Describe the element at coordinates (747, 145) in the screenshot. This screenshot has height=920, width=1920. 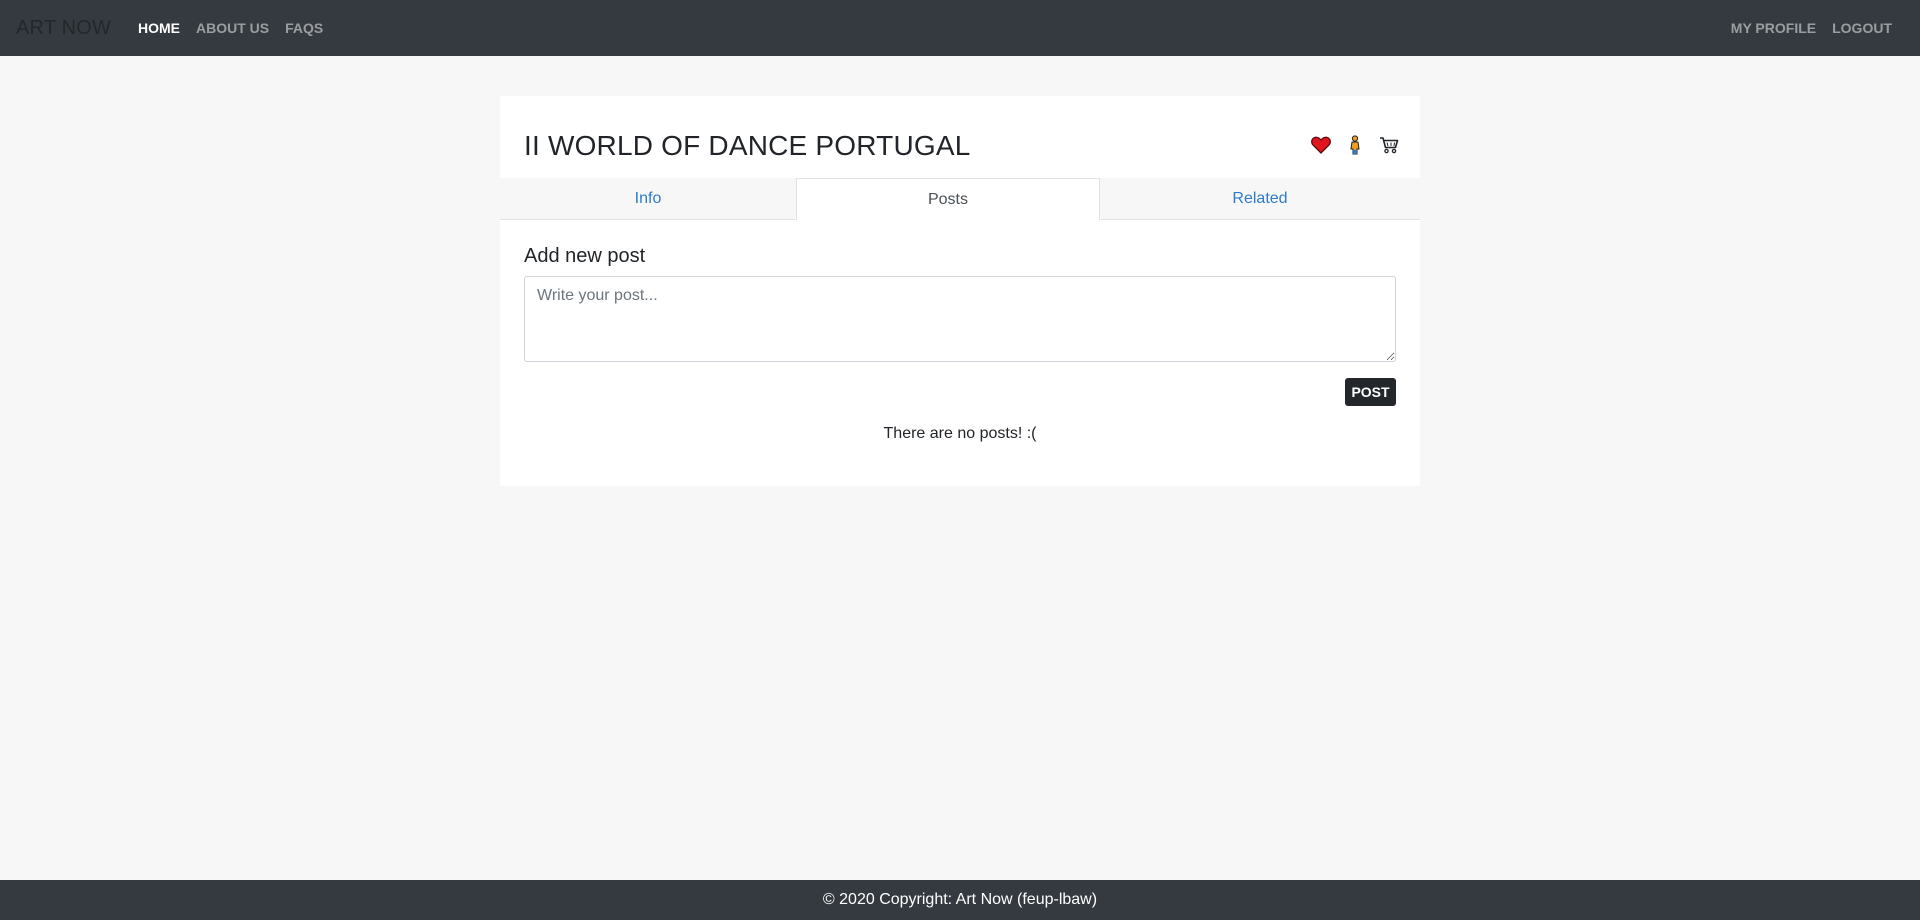
I see `event-title: II WORLD OF DANCE PORTUGAL` at that location.